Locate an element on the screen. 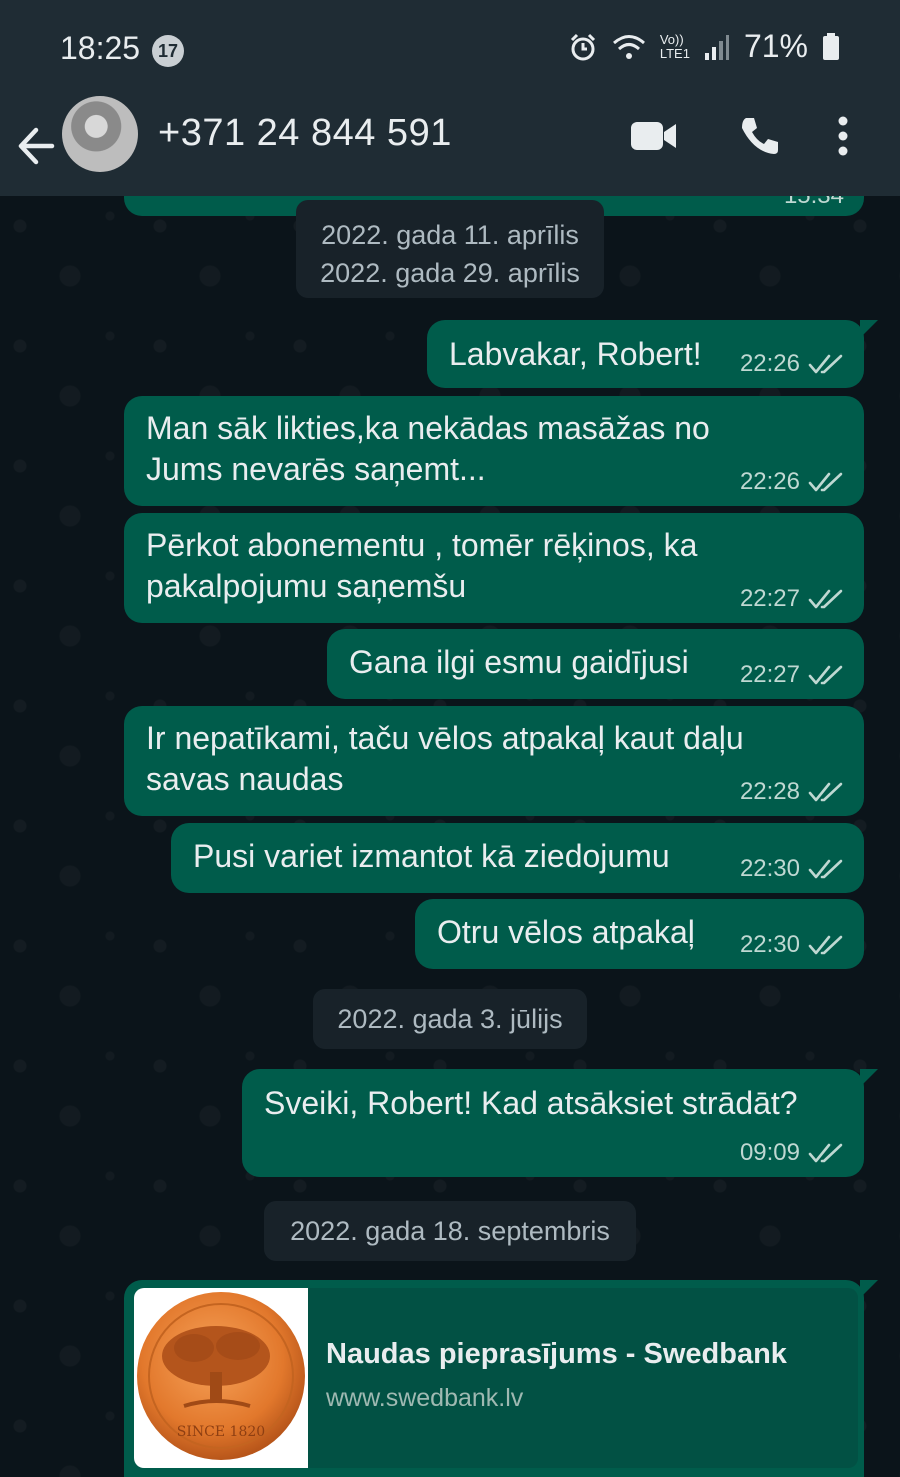 This screenshot has width=900, height=1477. message-bubble: Otru vēlos atpakaļ 22:30 is located at coordinates (639, 934).